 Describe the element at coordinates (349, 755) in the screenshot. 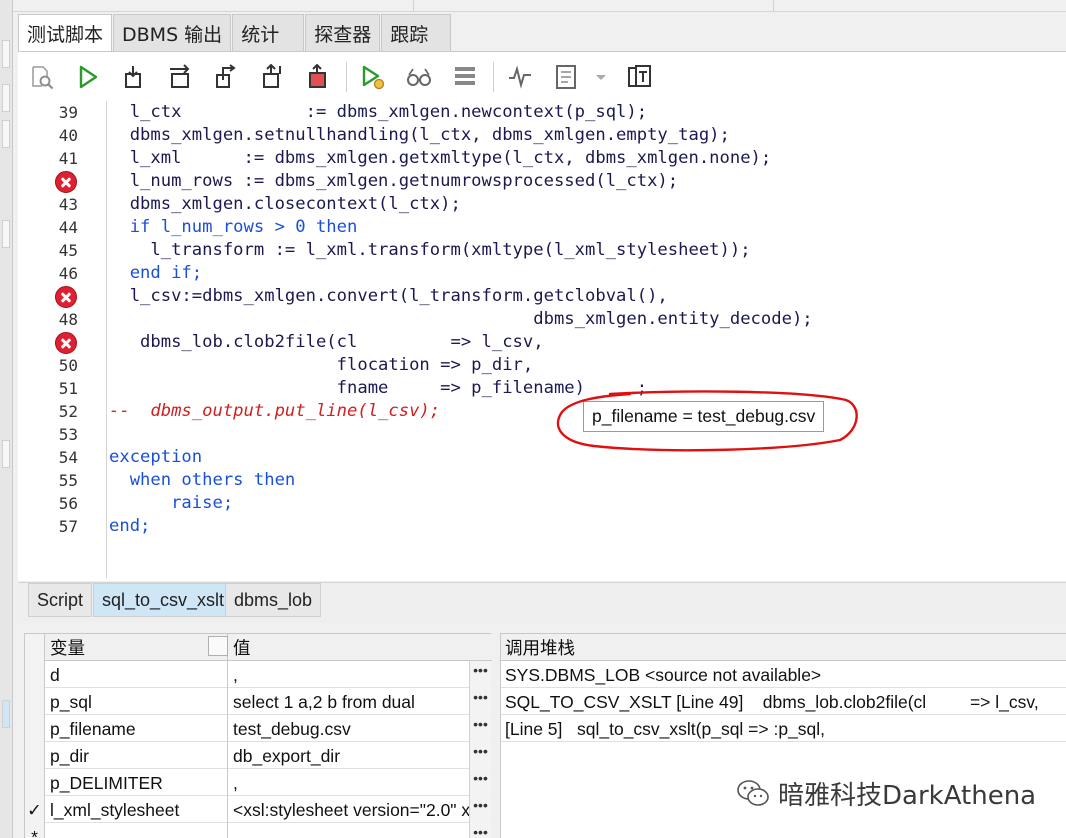

I see `variable-value: db_export_dir` at that location.